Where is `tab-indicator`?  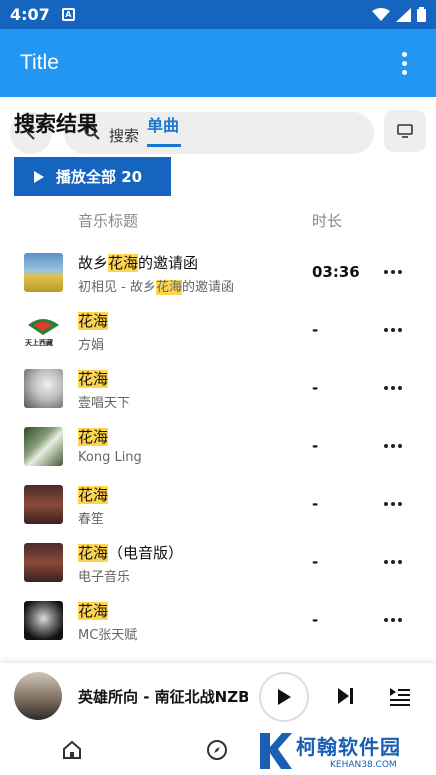
tab-indicator is located at coordinates (164, 145).